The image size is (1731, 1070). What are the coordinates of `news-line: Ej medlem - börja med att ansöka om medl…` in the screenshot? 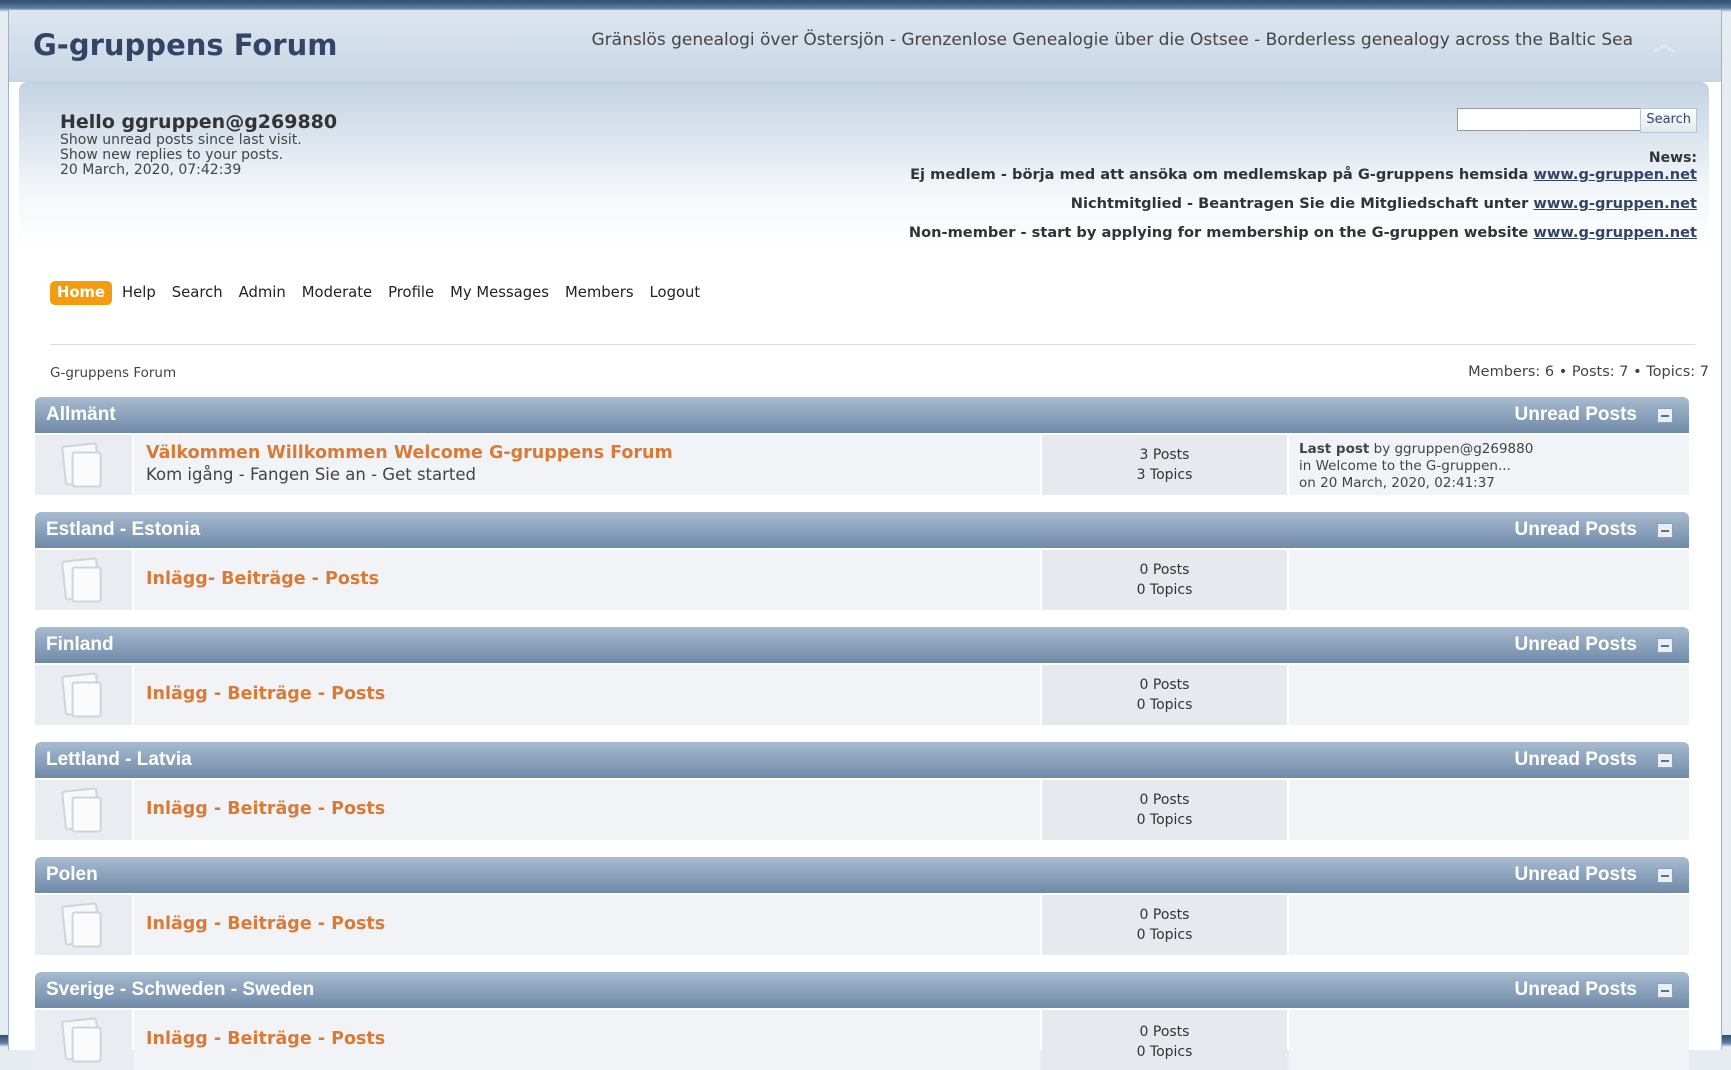 It's located at (1303, 174).